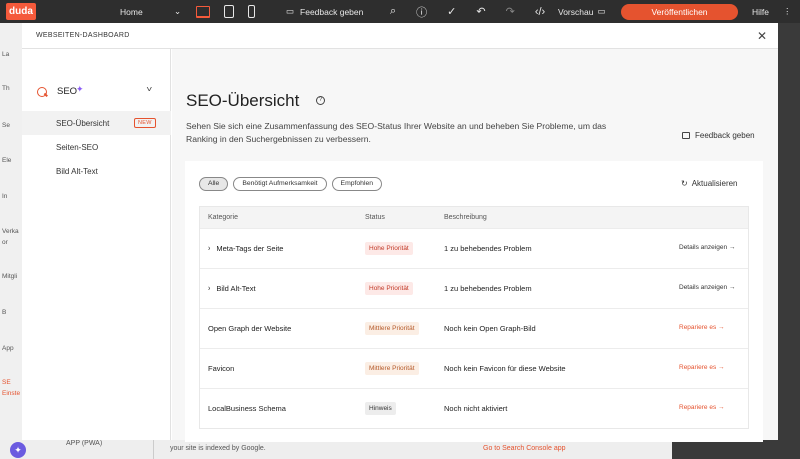 This screenshot has height=459, width=800. What do you see at coordinates (10, 231) in the screenshot?
I see `bg-label: Verka` at bounding box center [10, 231].